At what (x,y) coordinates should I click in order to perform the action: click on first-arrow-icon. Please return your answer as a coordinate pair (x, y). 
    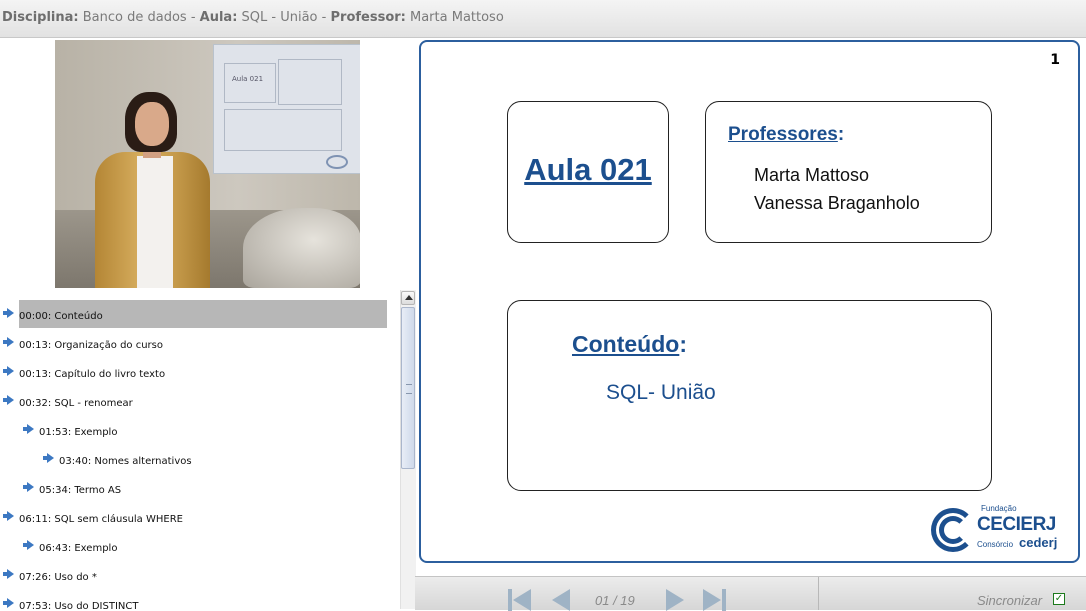
    Looking at the image, I should click on (522, 600).